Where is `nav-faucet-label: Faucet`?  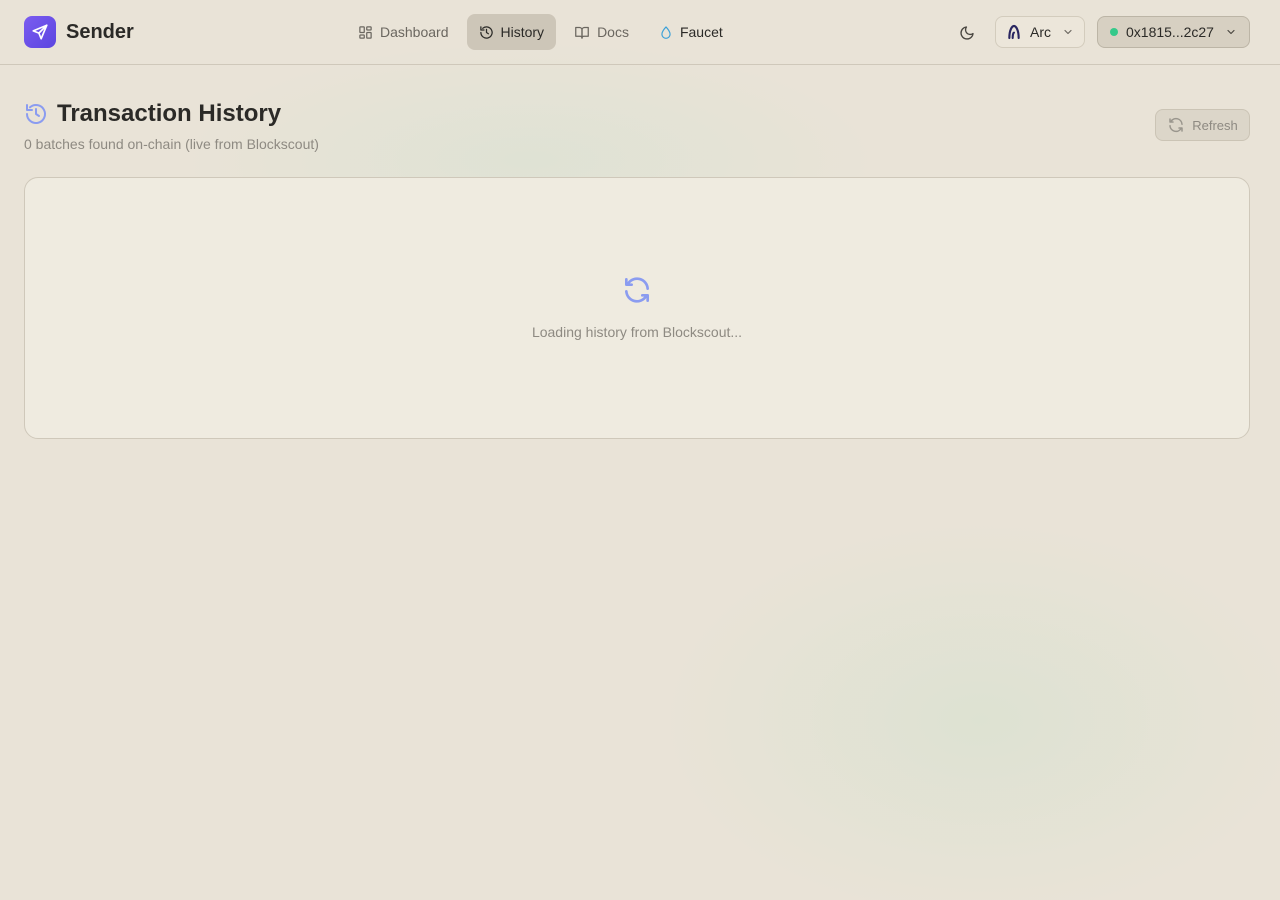
nav-faucet-label: Faucet is located at coordinates (701, 32).